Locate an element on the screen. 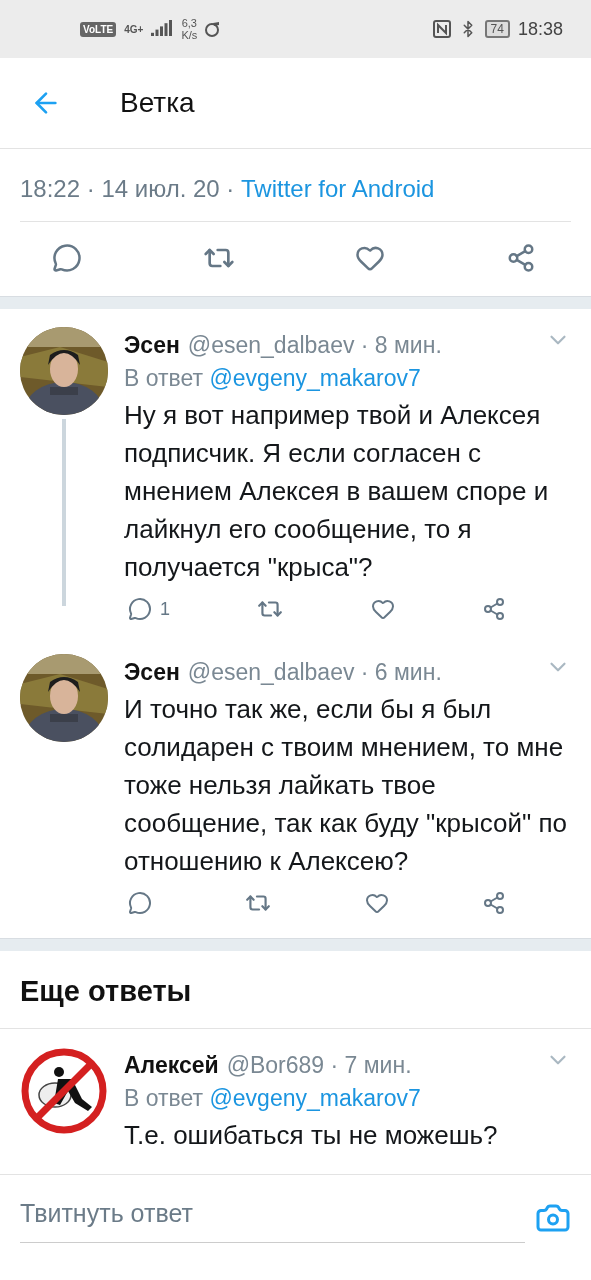 The image size is (591, 1280). volte-badge: VoLTE is located at coordinates (98, 29).